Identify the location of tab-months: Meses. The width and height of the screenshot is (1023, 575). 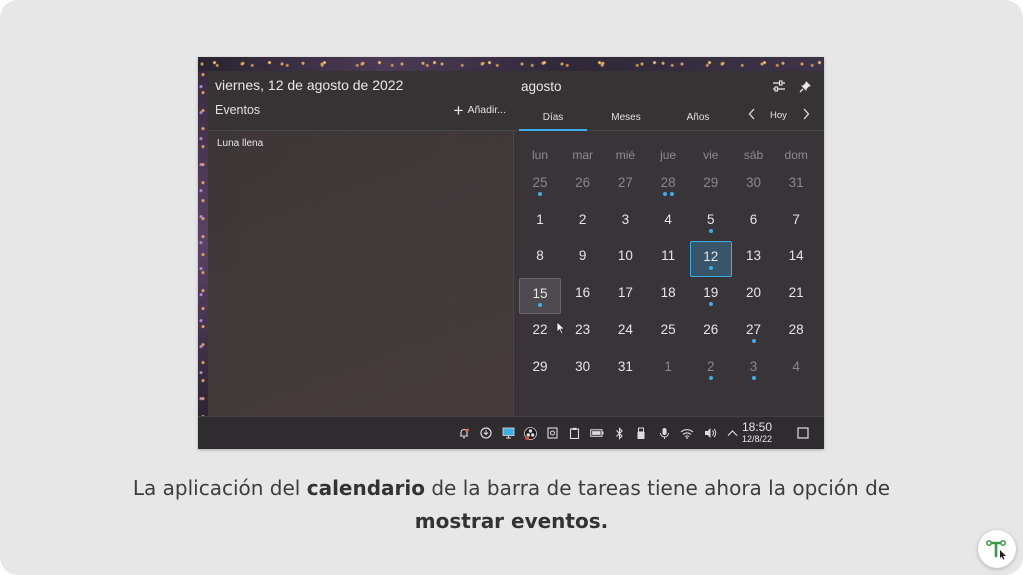
(626, 120).